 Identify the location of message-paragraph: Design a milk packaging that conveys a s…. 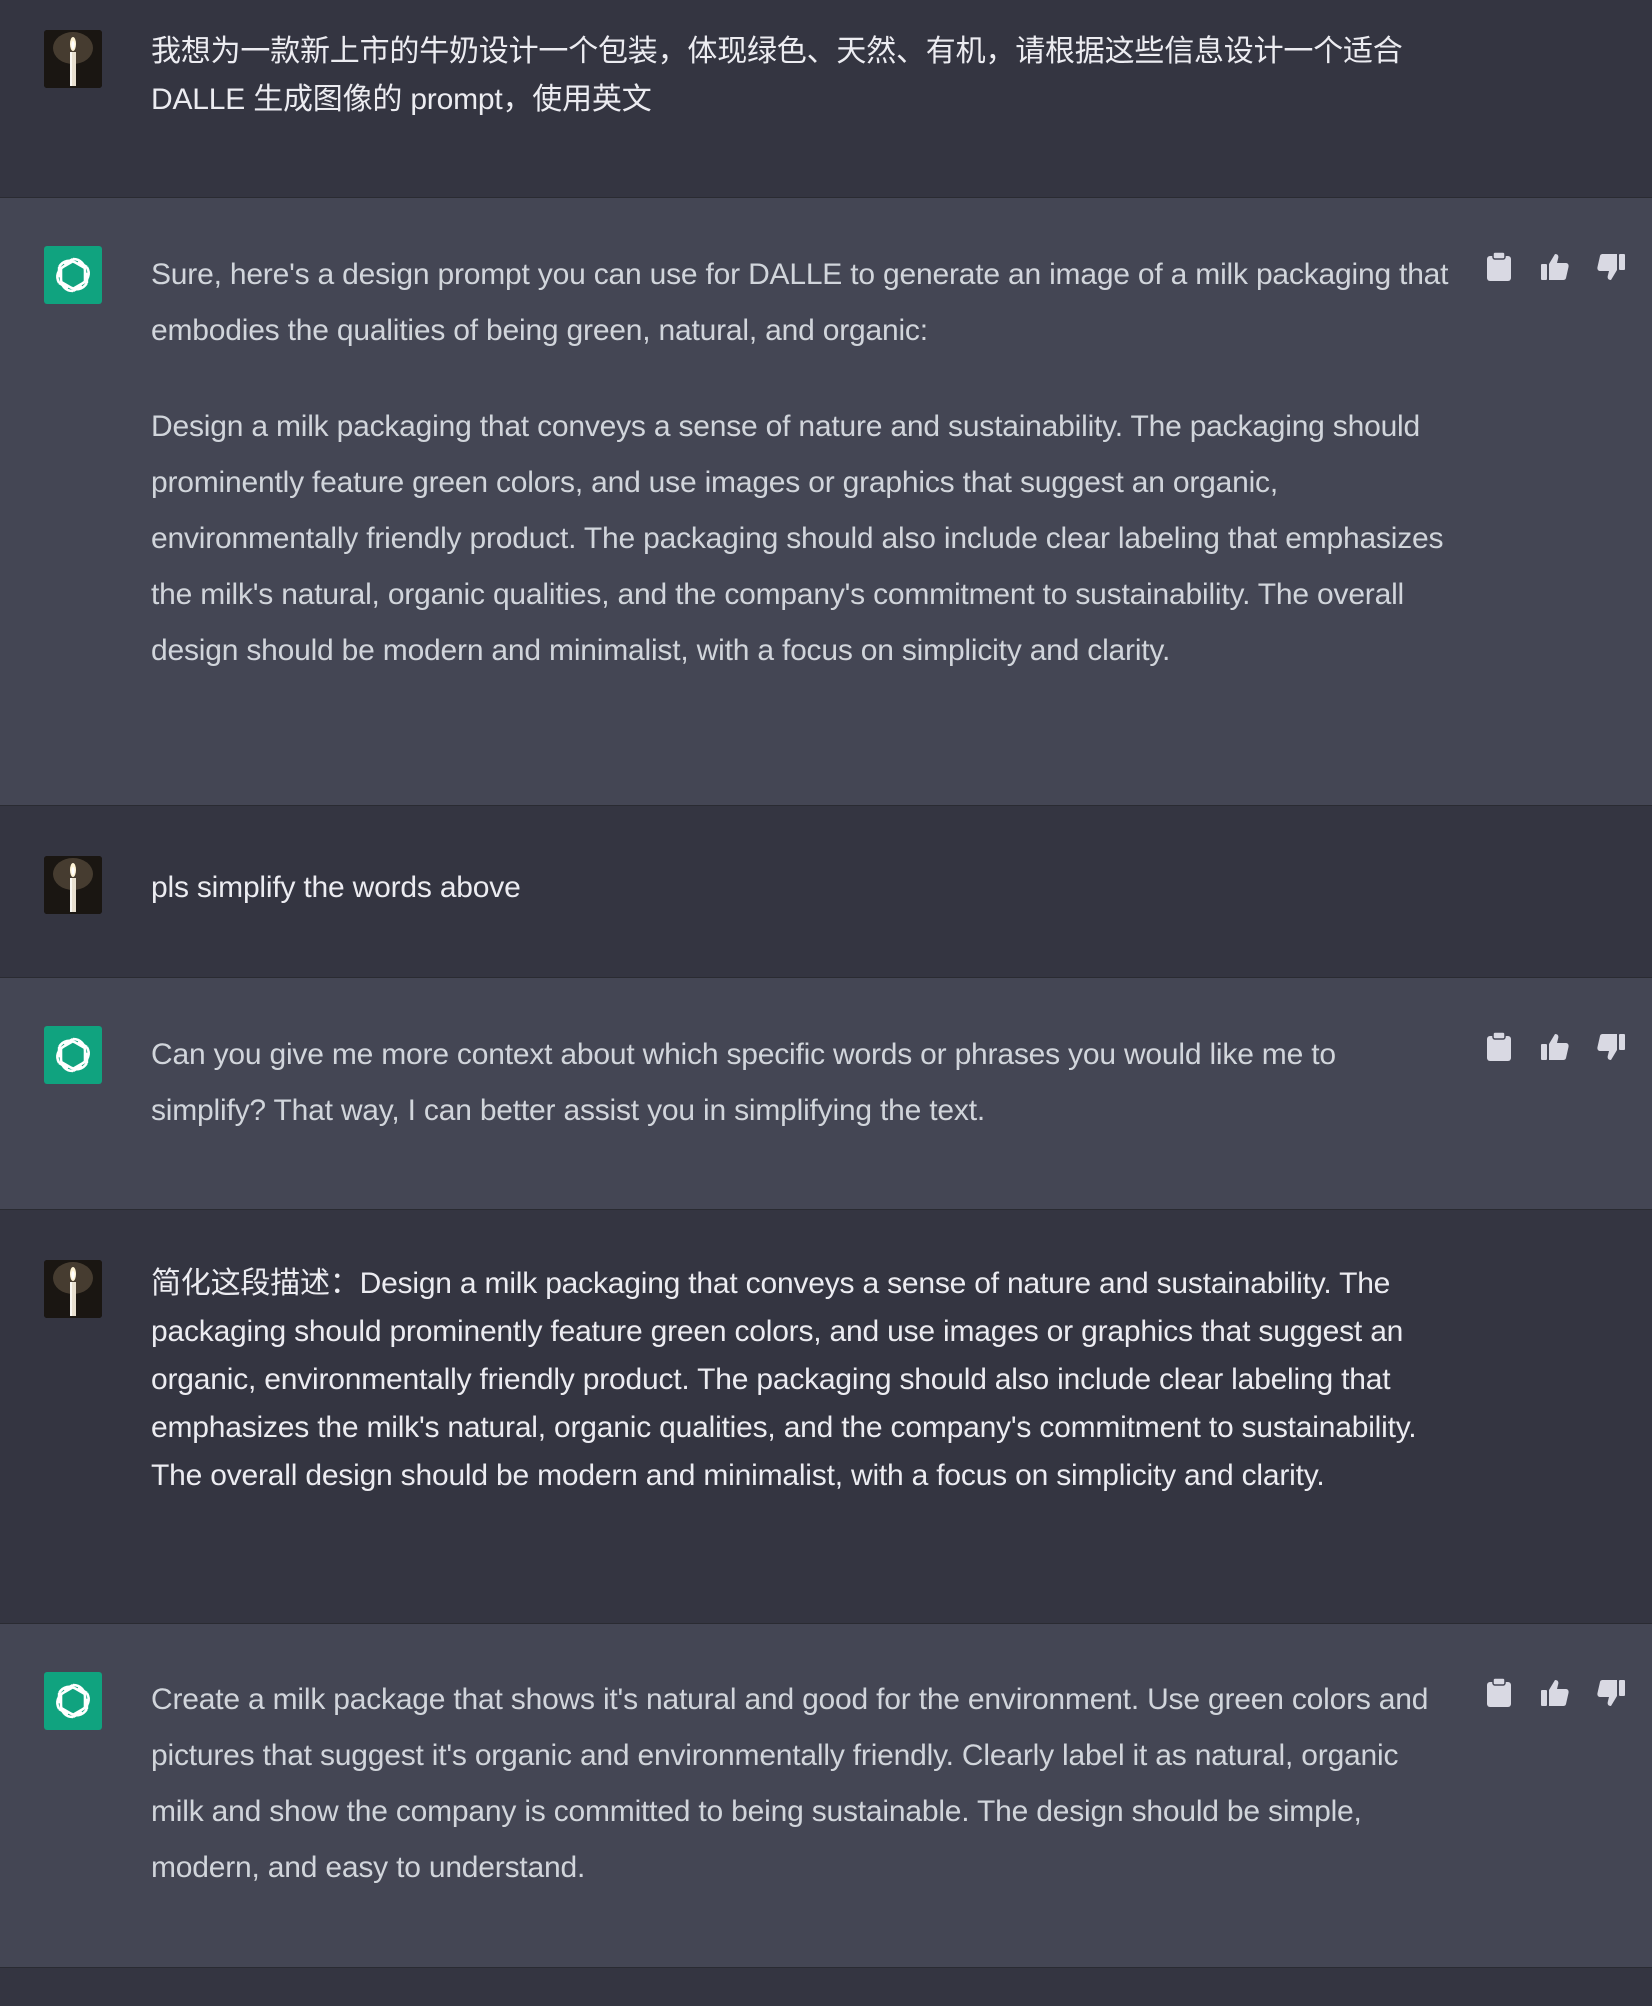
(797, 538).